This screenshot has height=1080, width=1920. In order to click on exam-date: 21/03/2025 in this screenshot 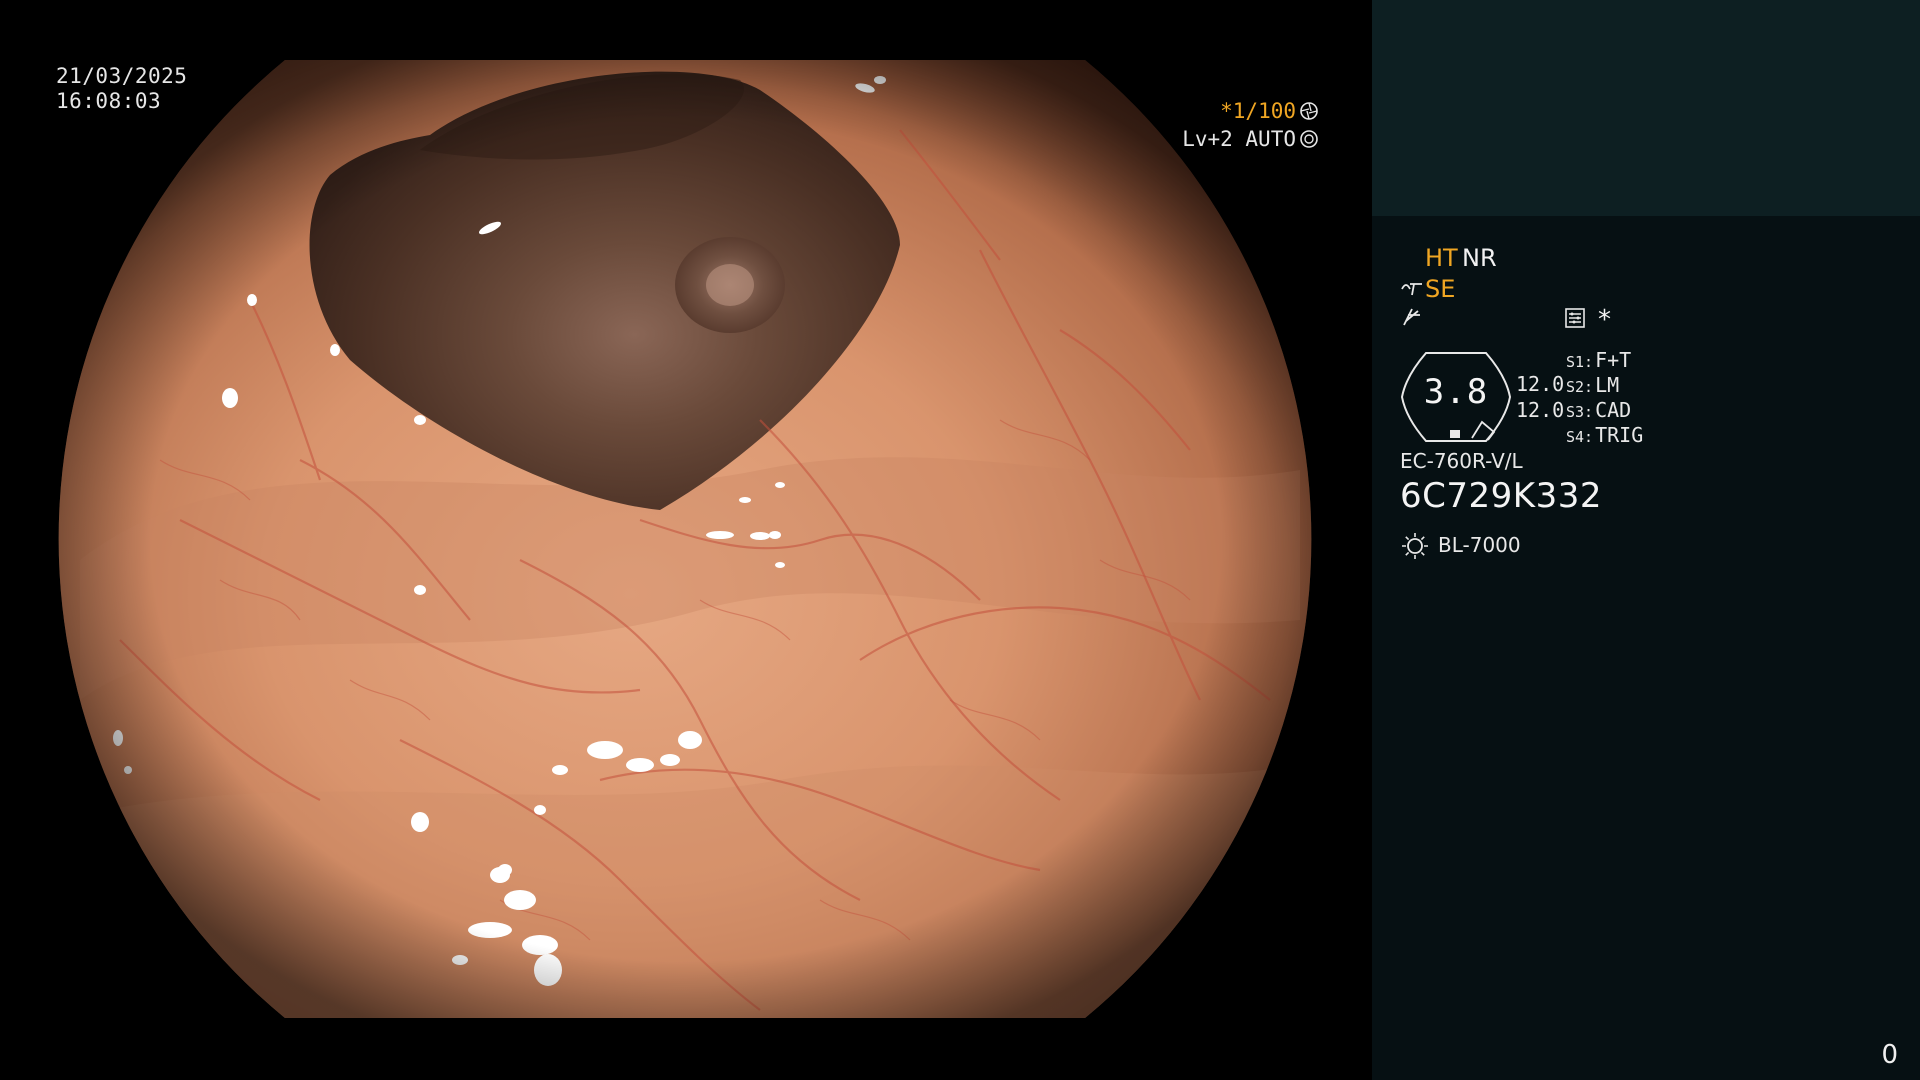, I will do `click(122, 76)`.